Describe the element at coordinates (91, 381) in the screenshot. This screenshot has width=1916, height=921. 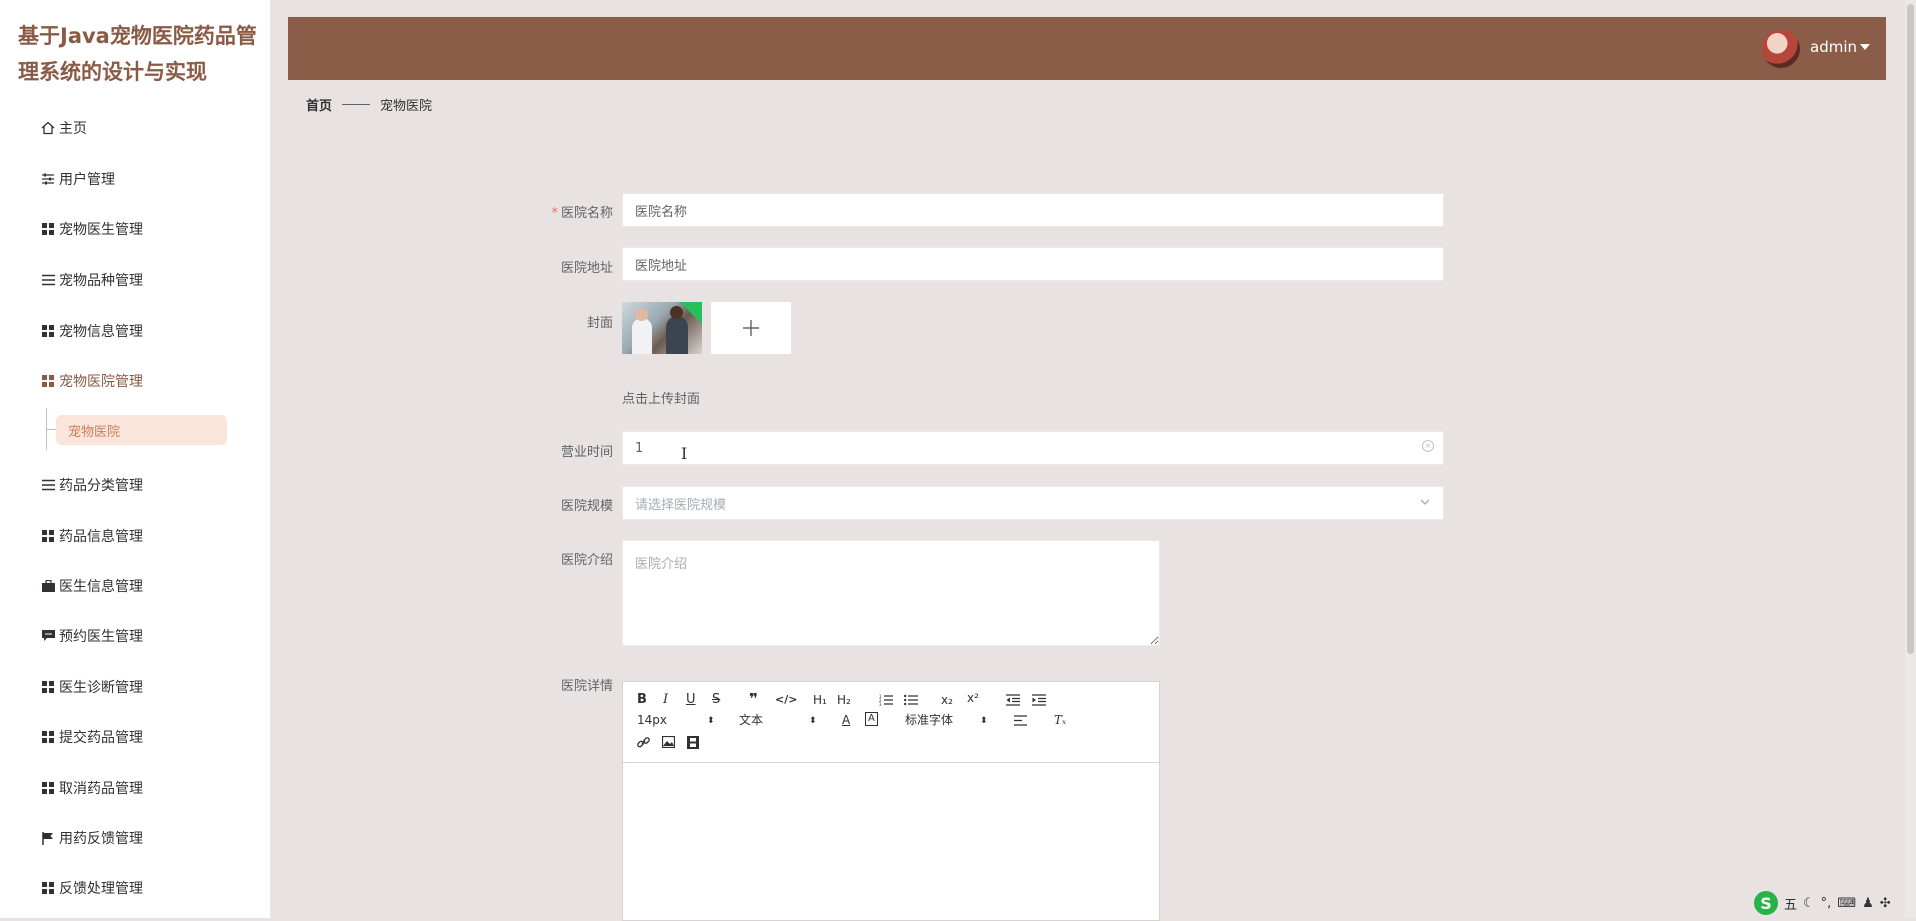
I see `sidebar-item-pet-hospital: 宠物医院管理` at that location.